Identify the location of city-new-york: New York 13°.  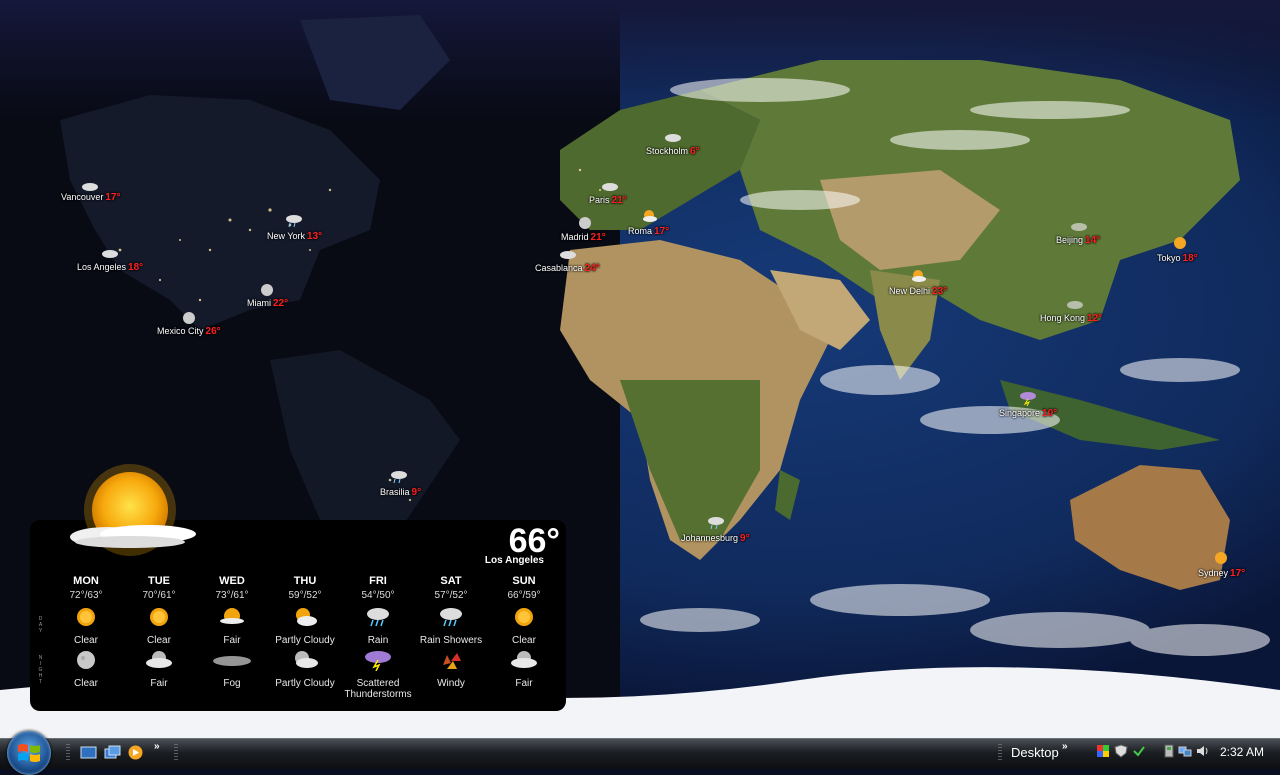
(294, 228).